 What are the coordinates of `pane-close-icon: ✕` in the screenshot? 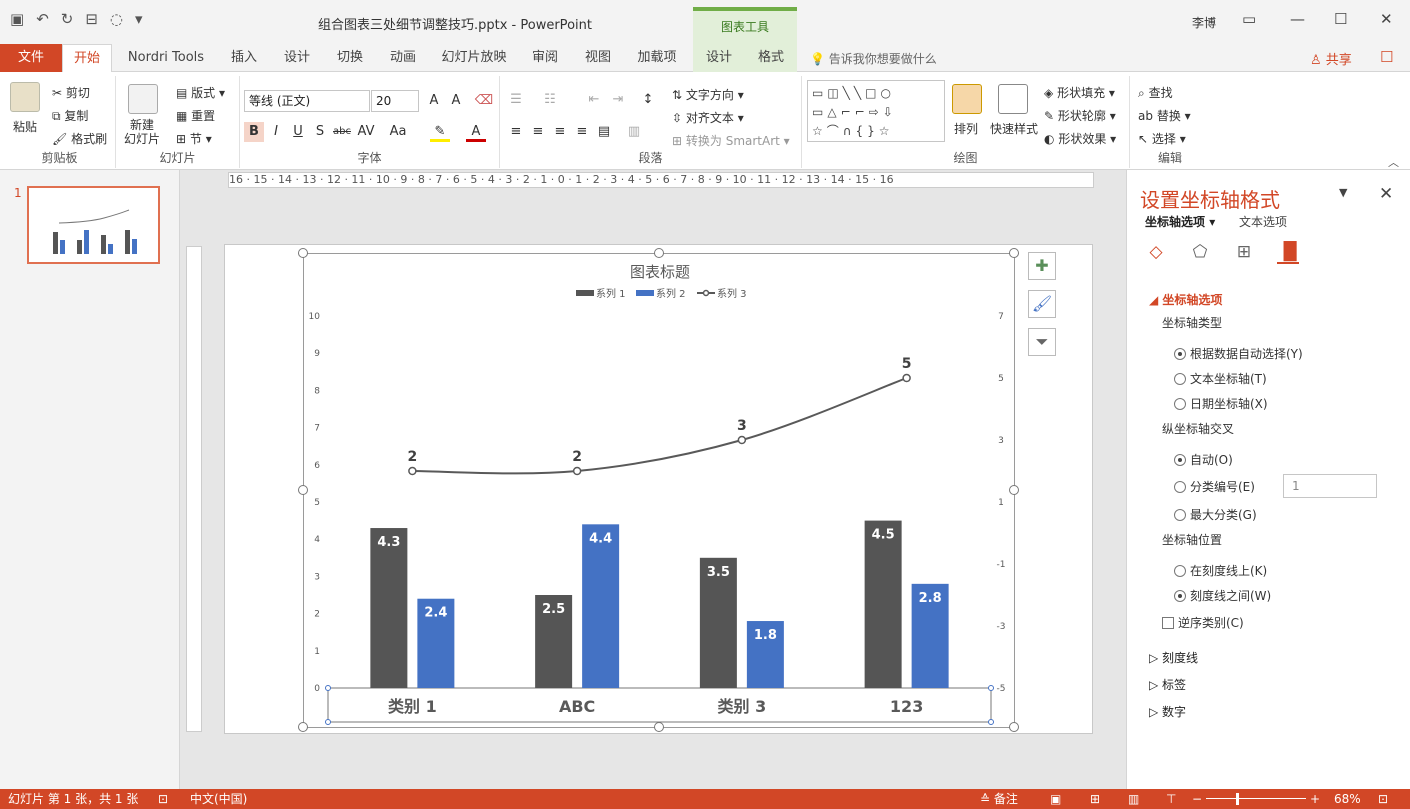 It's located at (1386, 194).